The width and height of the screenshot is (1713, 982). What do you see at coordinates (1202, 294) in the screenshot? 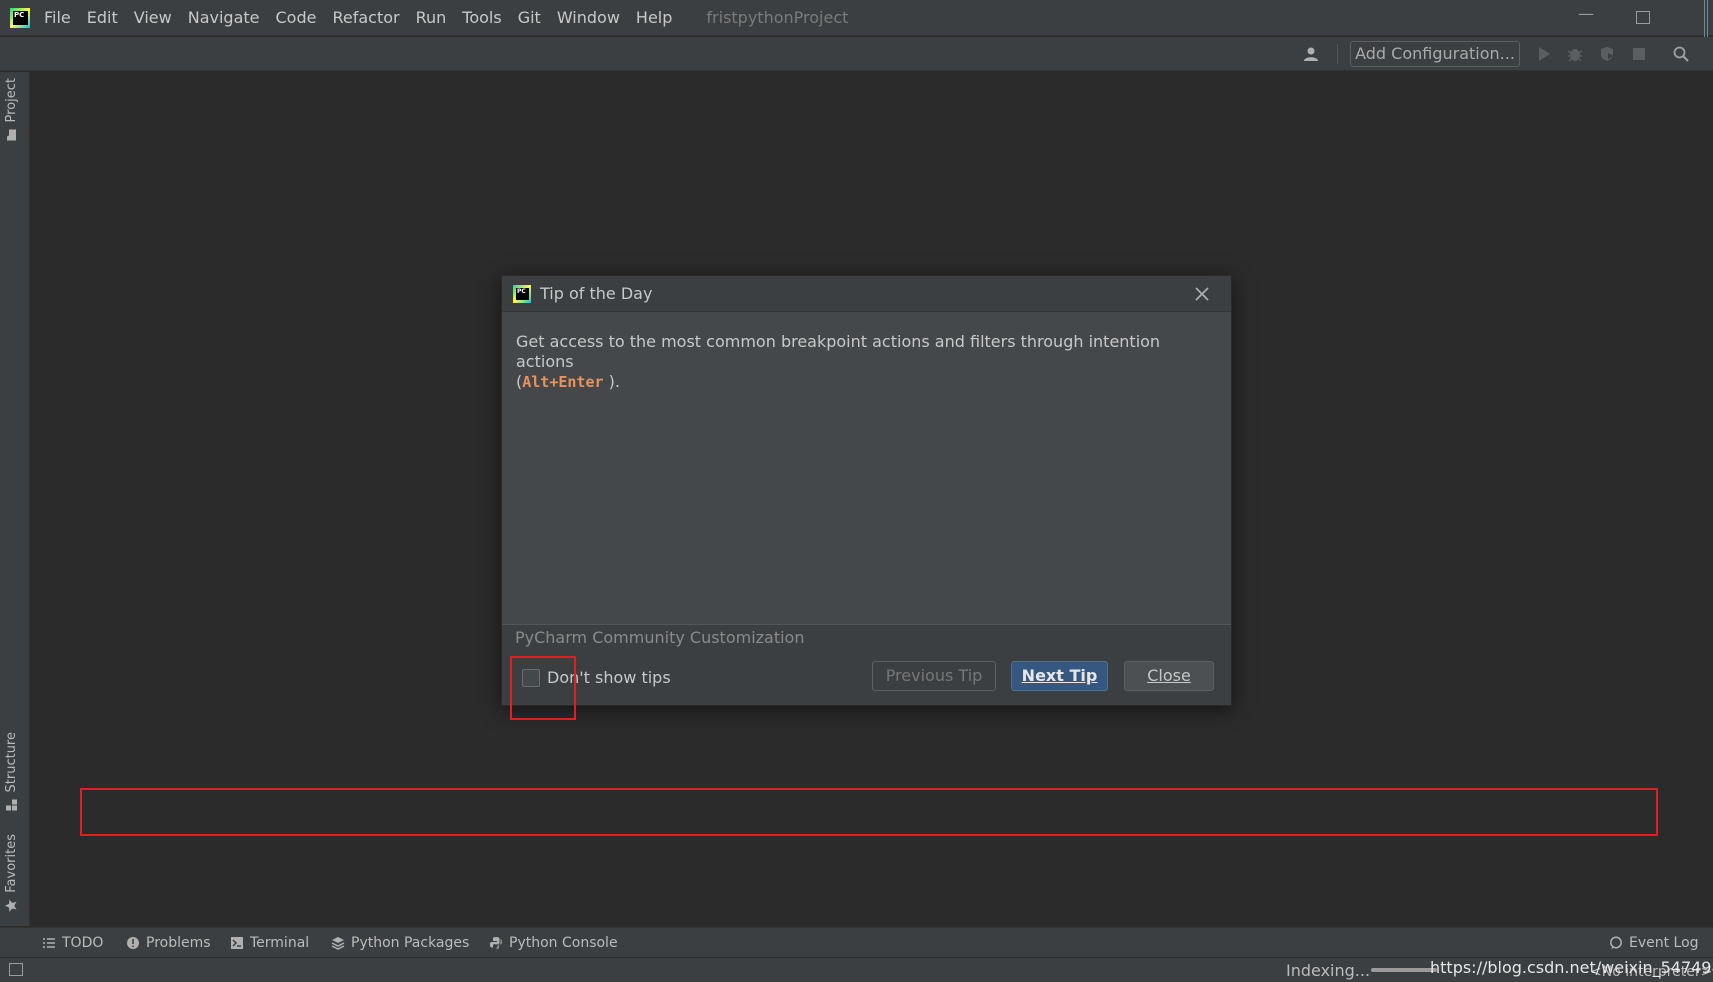
I see `close-icon` at bounding box center [1202, 294].